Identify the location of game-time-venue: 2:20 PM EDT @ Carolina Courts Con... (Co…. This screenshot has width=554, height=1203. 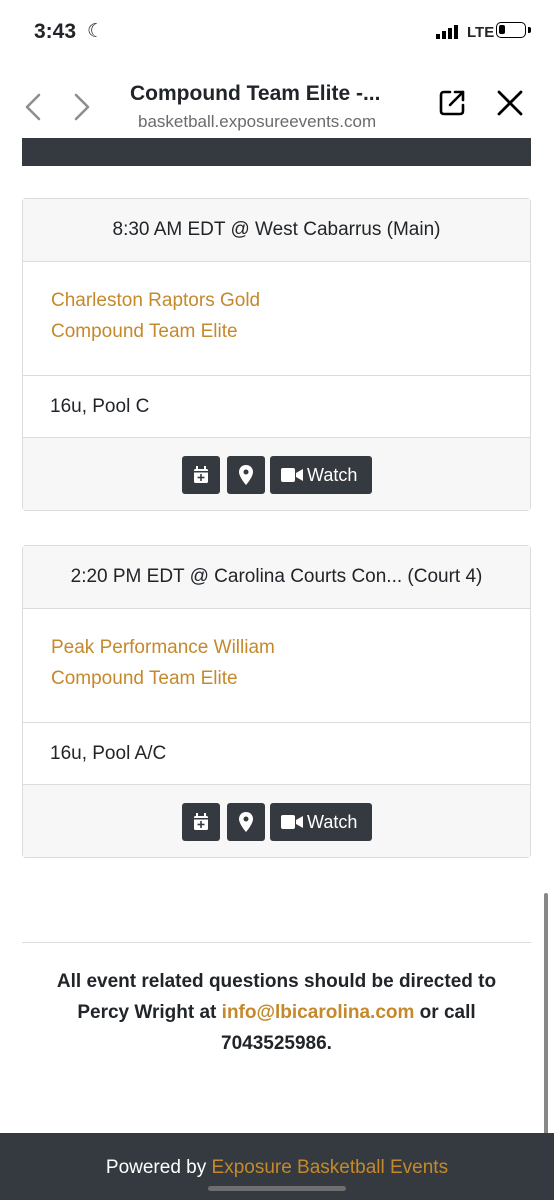
(276, 577).